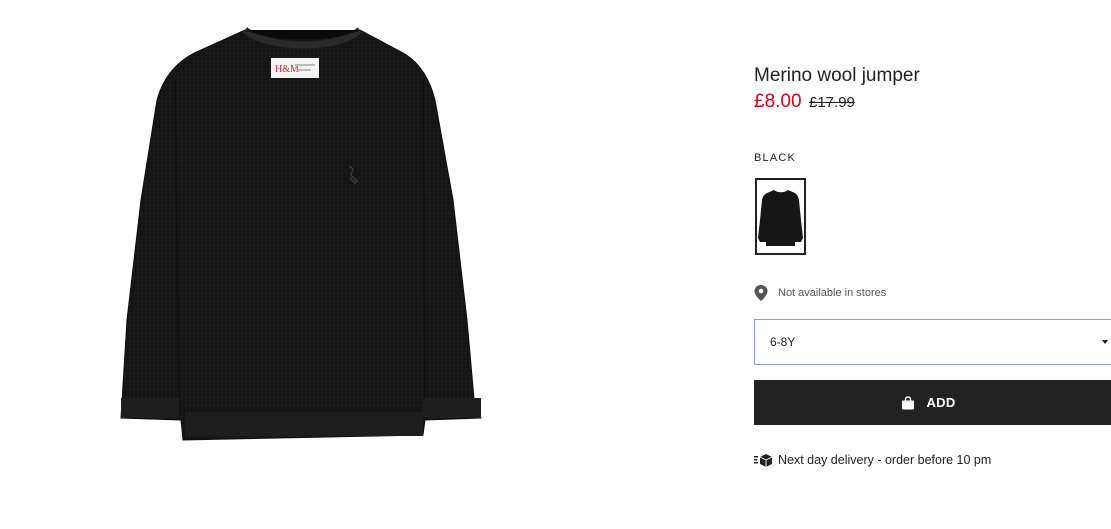 This screenshot has width=1111, height=529. I want to click on sale-price: £8.00, so click(778, 101).